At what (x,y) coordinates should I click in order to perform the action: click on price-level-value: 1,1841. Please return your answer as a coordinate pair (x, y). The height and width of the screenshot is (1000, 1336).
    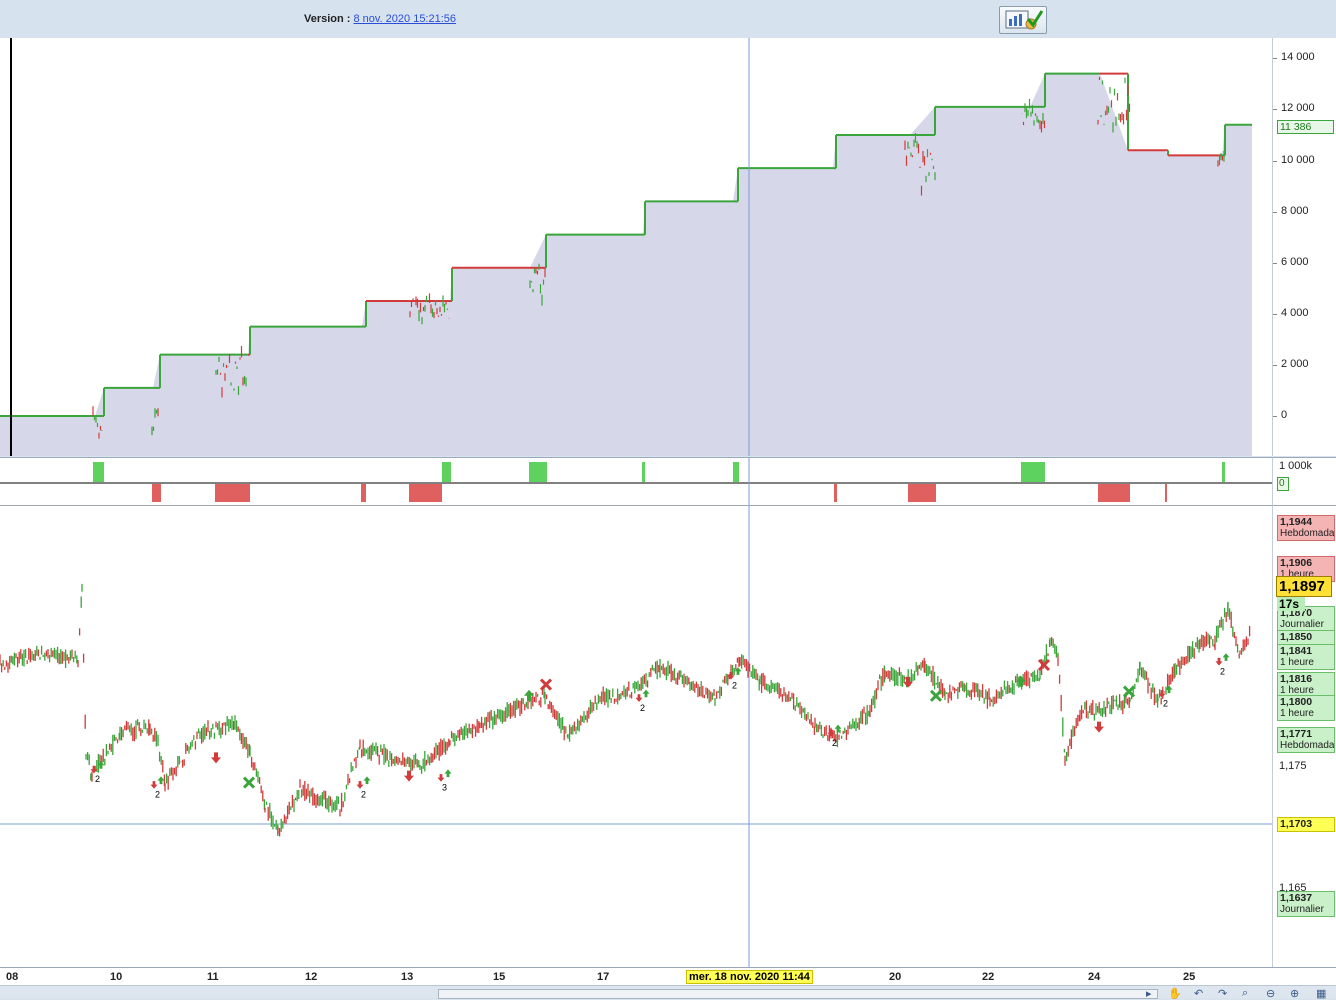
    Looking at the image, I should click on (1296, 651).